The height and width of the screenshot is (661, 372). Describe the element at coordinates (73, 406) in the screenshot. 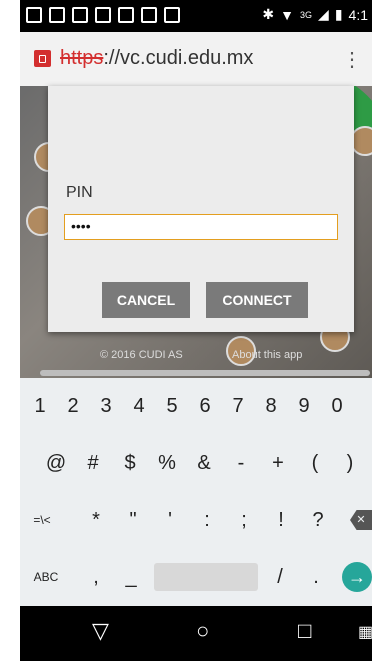

I see `key: 2` at that location.